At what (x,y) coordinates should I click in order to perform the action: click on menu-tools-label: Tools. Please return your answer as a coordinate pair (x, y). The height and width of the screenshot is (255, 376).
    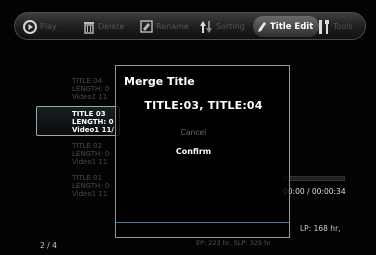
    Looking at the image, I should click on (343, 26).